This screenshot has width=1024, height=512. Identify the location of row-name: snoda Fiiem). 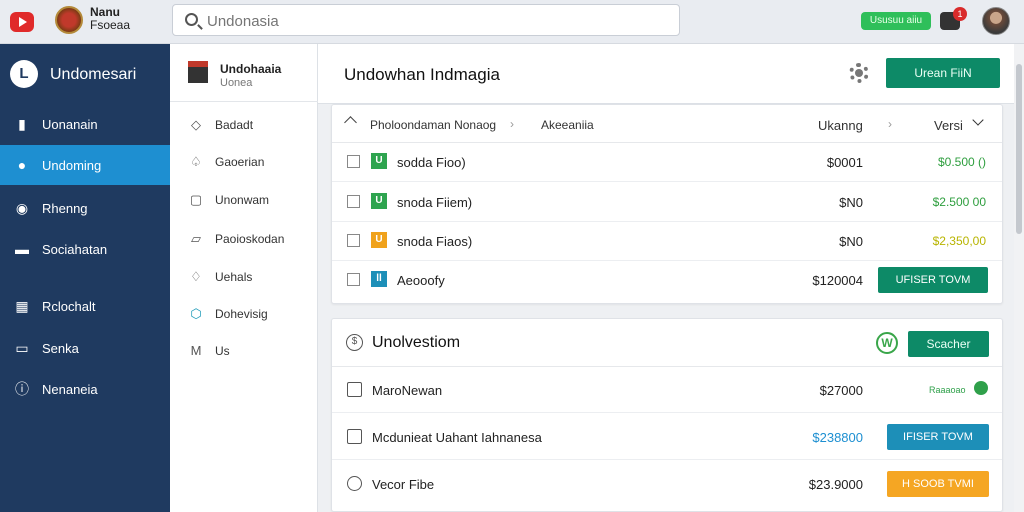
(435, 202).